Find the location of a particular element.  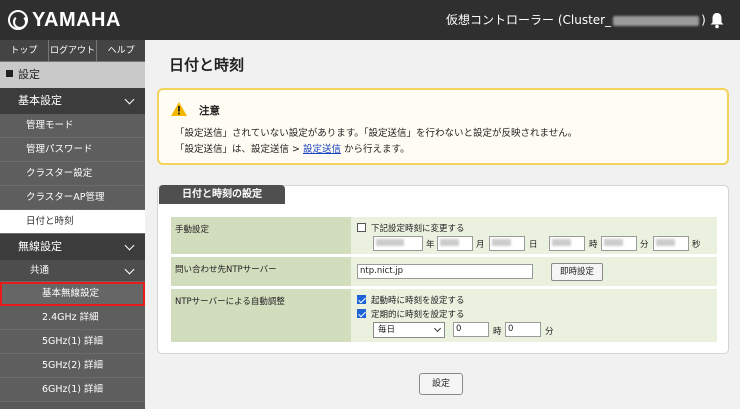

month-unit: 月 is located at coordinates (480, 245).